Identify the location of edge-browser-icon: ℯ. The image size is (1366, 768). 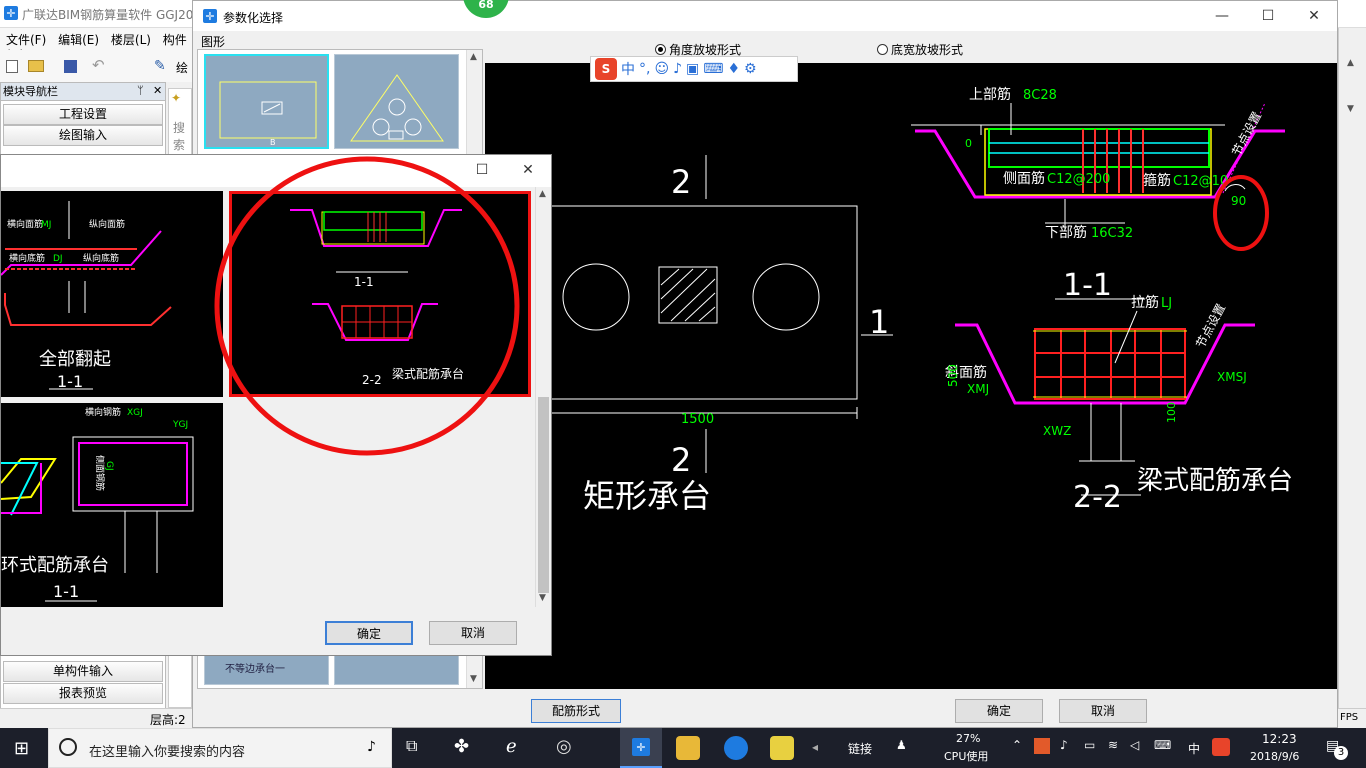
(518, 748).